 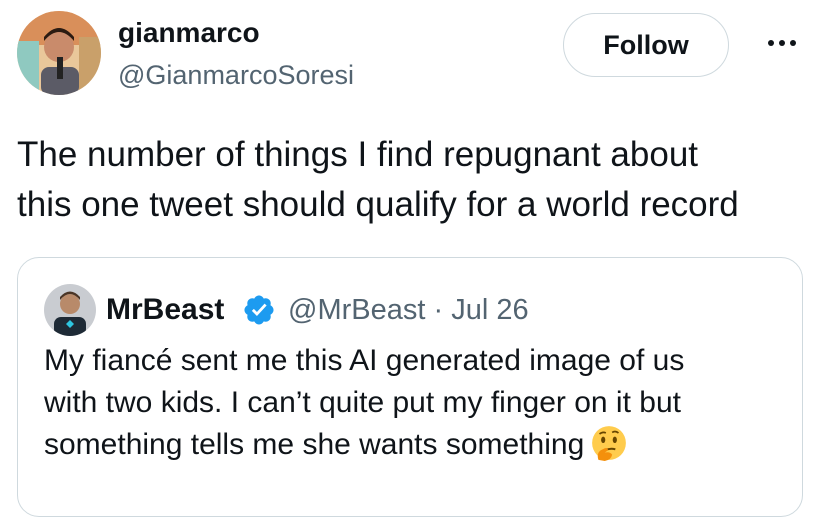 I want to click on quoted-handle: @MrBeast, so click(x=356, y=310).